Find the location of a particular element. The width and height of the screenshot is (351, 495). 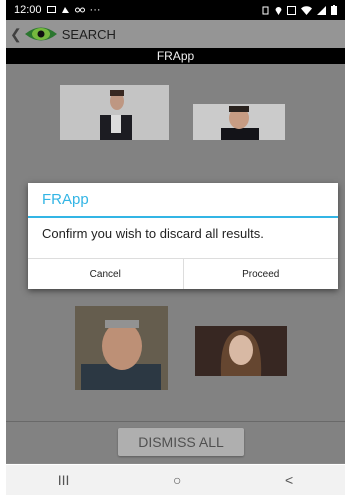

recents-icon: III is located at coordinates (64, 480).